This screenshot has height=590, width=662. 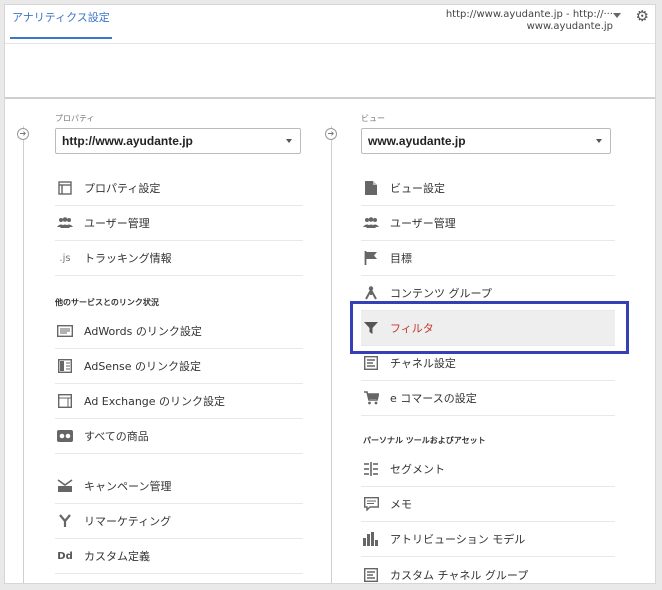 What do you see at coordinates (179, 223) in the screenshot?
I see `property-user-management-item: ユーザー管理` at bounding box center [179, 223].